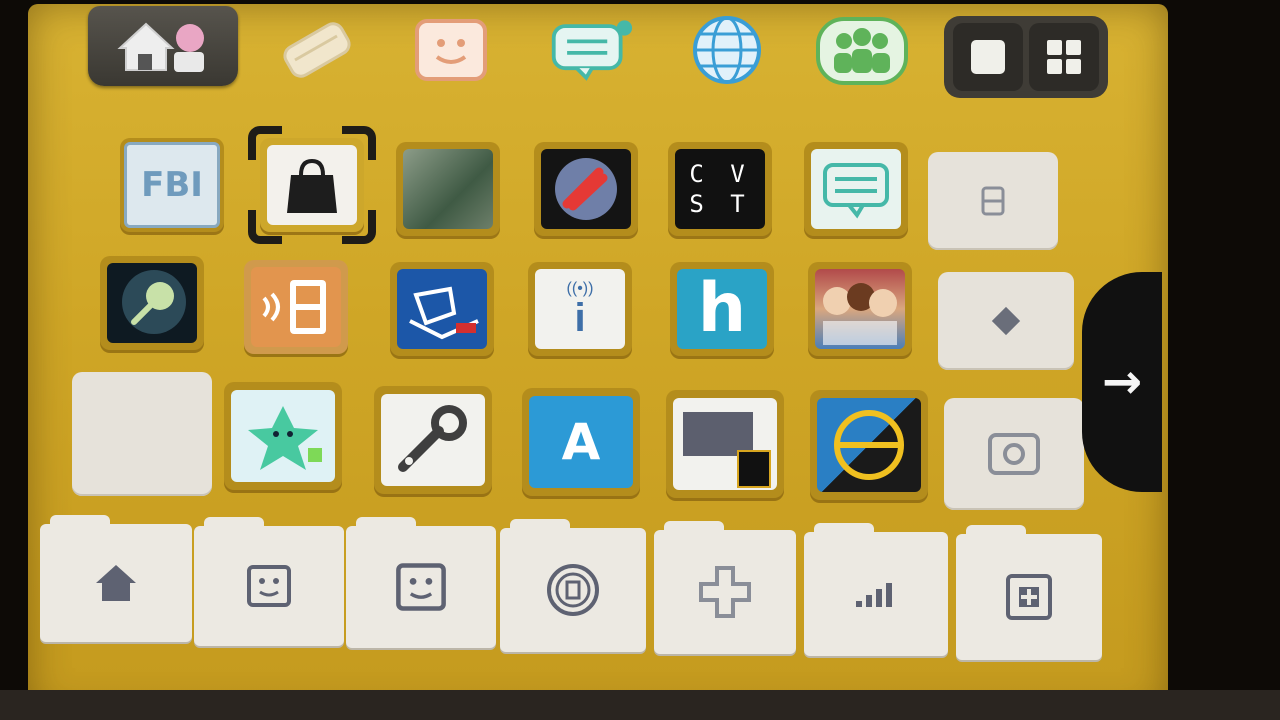  I want to click on friends-button, so click(862, 50).